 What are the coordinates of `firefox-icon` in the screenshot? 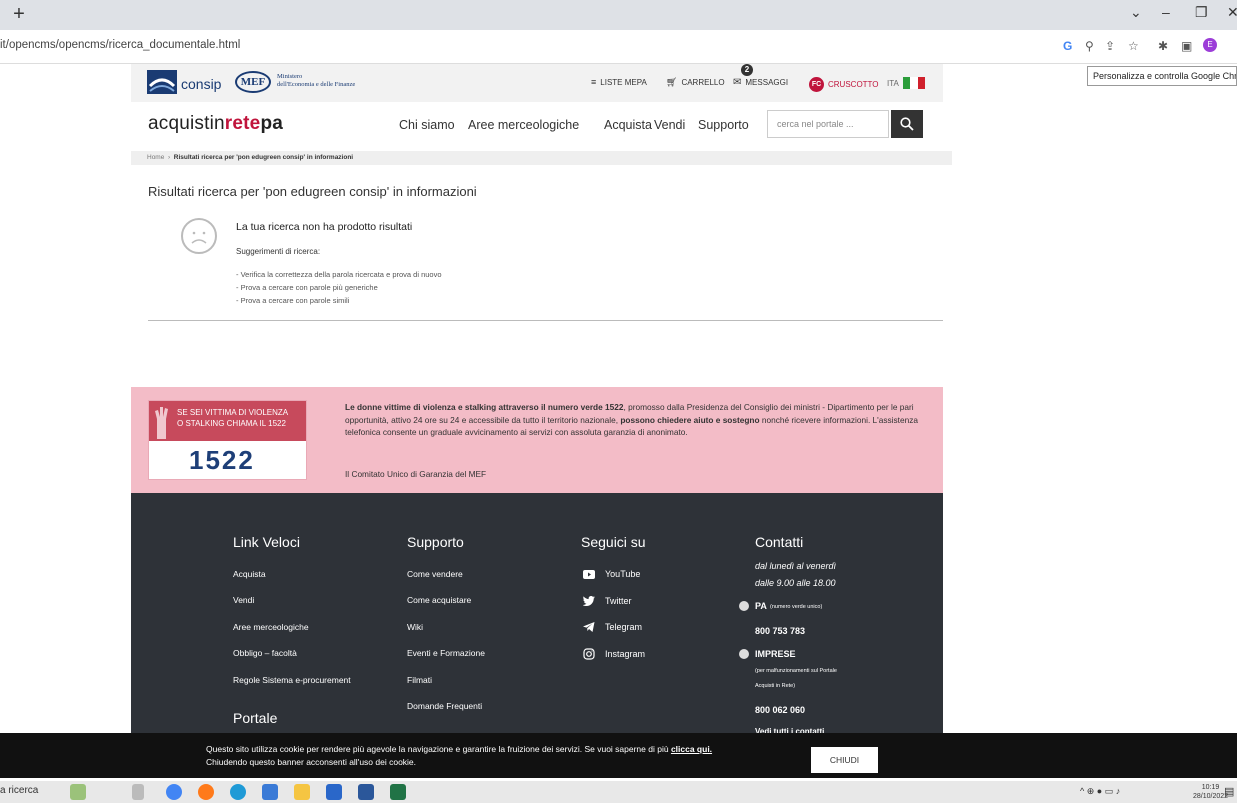 It's located at (206, 792).